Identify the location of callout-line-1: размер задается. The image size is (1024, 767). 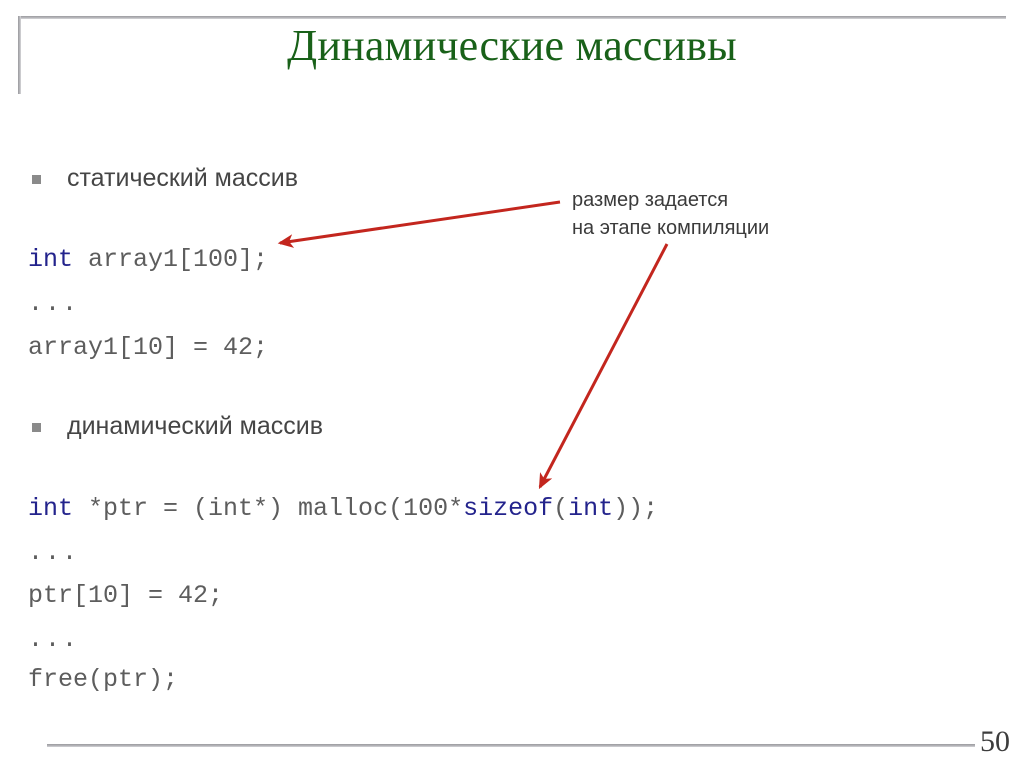
(650, 200).